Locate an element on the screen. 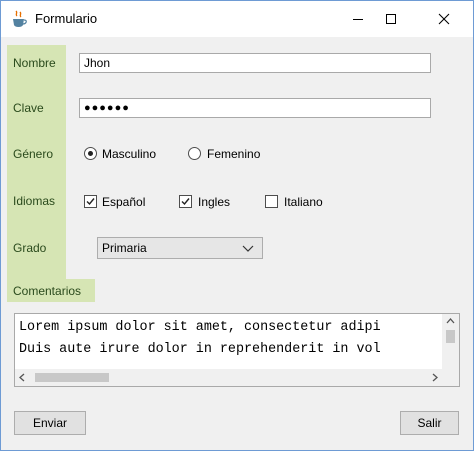 The height and width of the screenshot is (451, 474). comentarios-label: Comentarios is located at coordinates (47, 291).